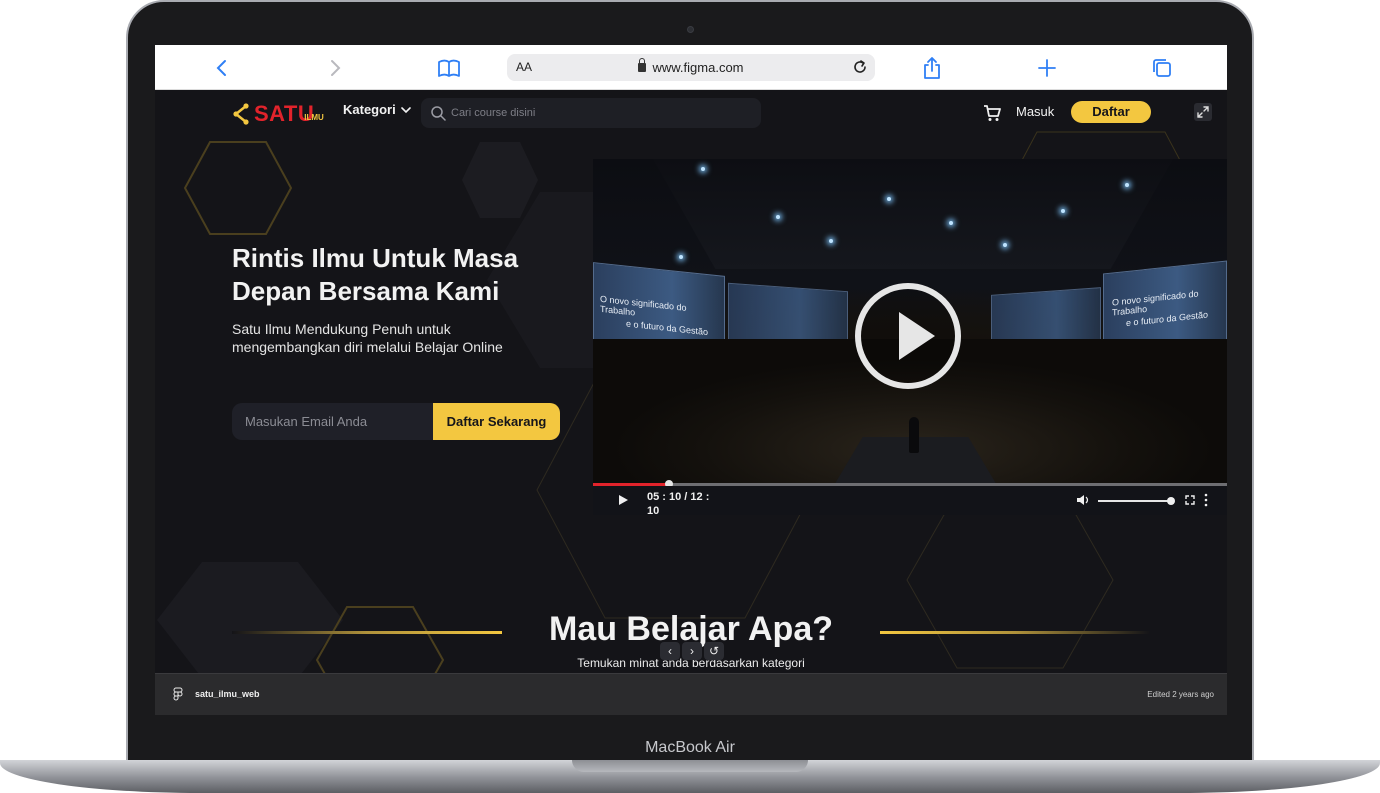 Image resolution: width=1380 pixels, height=793 pixels. Describe the element at coordinates (238, 188) in the screenshot. I see `hexagon-decoration` at that location.